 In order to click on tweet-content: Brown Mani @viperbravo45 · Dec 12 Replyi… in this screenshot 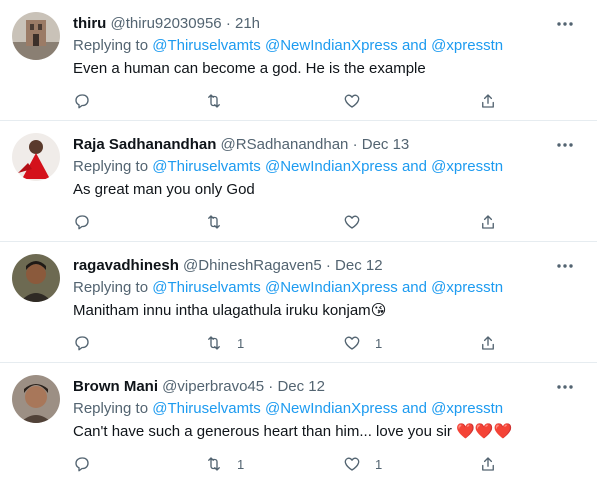, I will do `click(327, 409)`.